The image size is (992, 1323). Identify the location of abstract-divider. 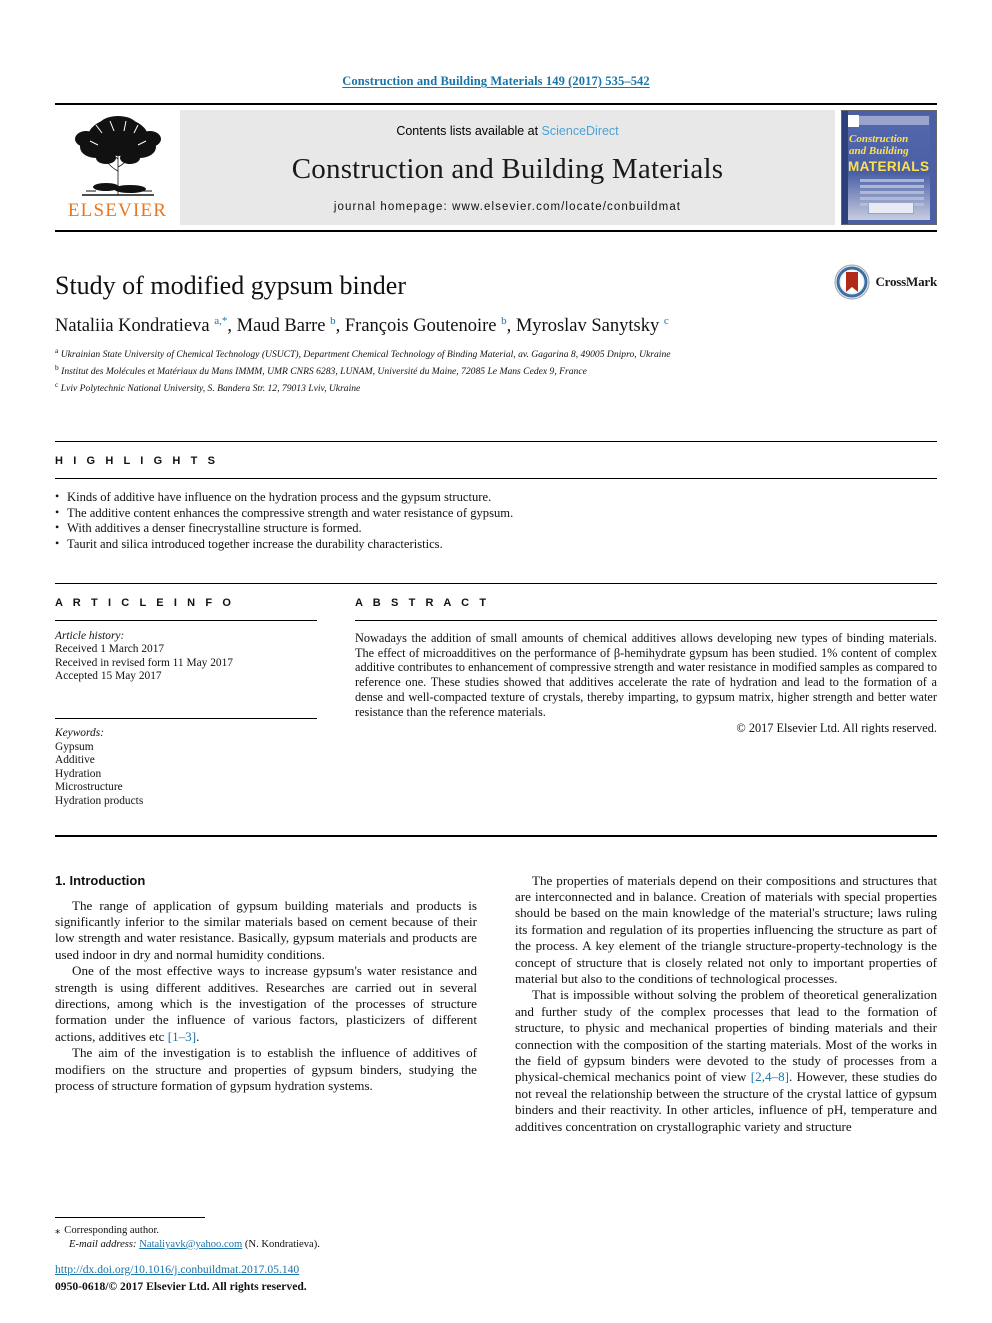
(646, 620).